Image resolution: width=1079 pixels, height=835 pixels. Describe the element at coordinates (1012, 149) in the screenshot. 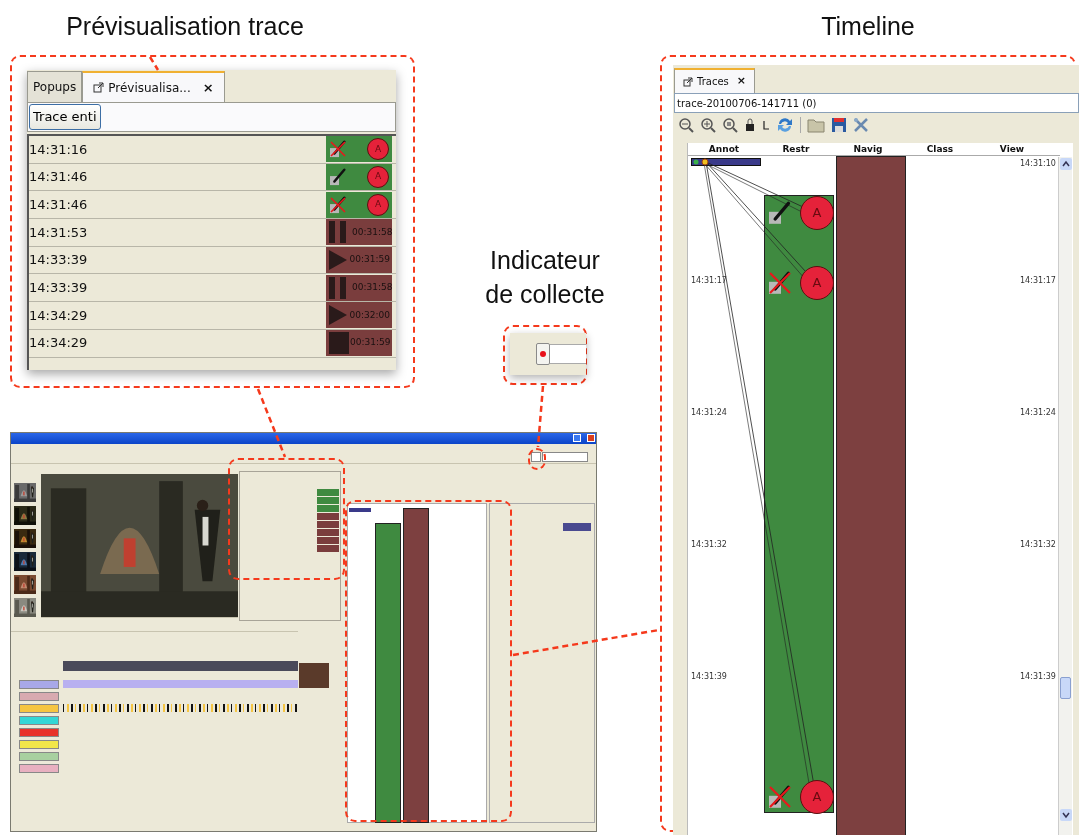

I see `column-header: View` at that location.